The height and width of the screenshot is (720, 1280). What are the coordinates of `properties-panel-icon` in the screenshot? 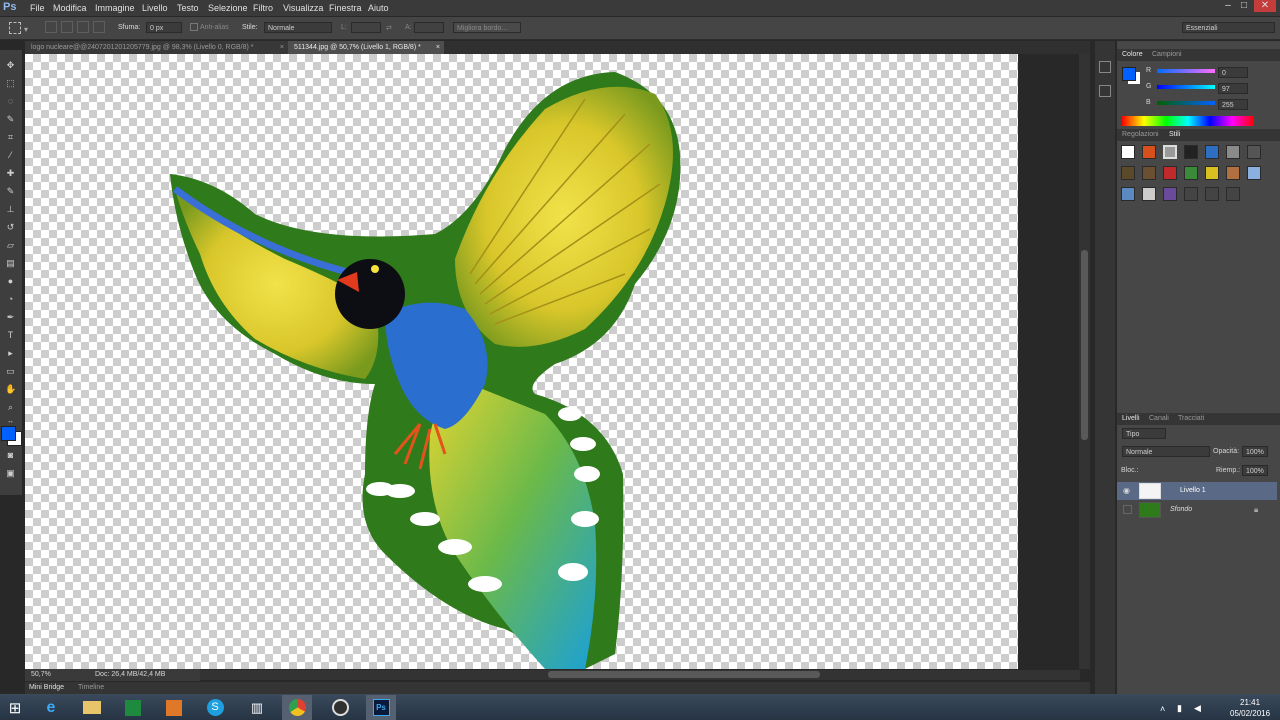 It's located at (1105, 91).